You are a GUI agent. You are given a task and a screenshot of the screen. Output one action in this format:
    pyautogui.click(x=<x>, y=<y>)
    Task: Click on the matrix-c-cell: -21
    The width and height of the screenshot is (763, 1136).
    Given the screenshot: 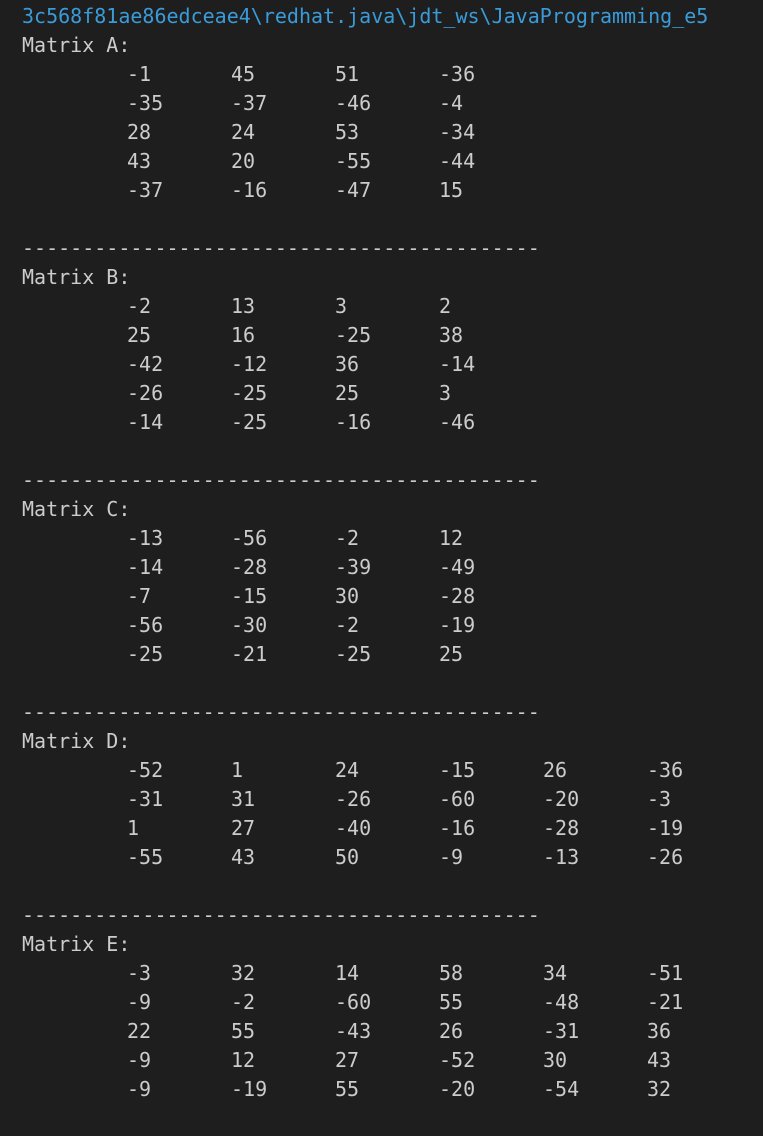 What is the action you would take?
    pyautogui.click(x=249, y=654)
    